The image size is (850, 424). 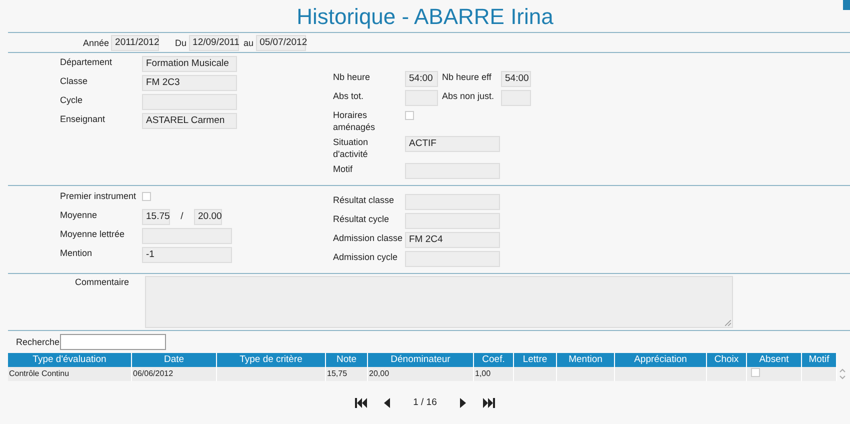 What do you see at coordinates (354, 121) in the screenshot?
I see `field-label: Horaires aménagés` at bounding box center [354, 121].